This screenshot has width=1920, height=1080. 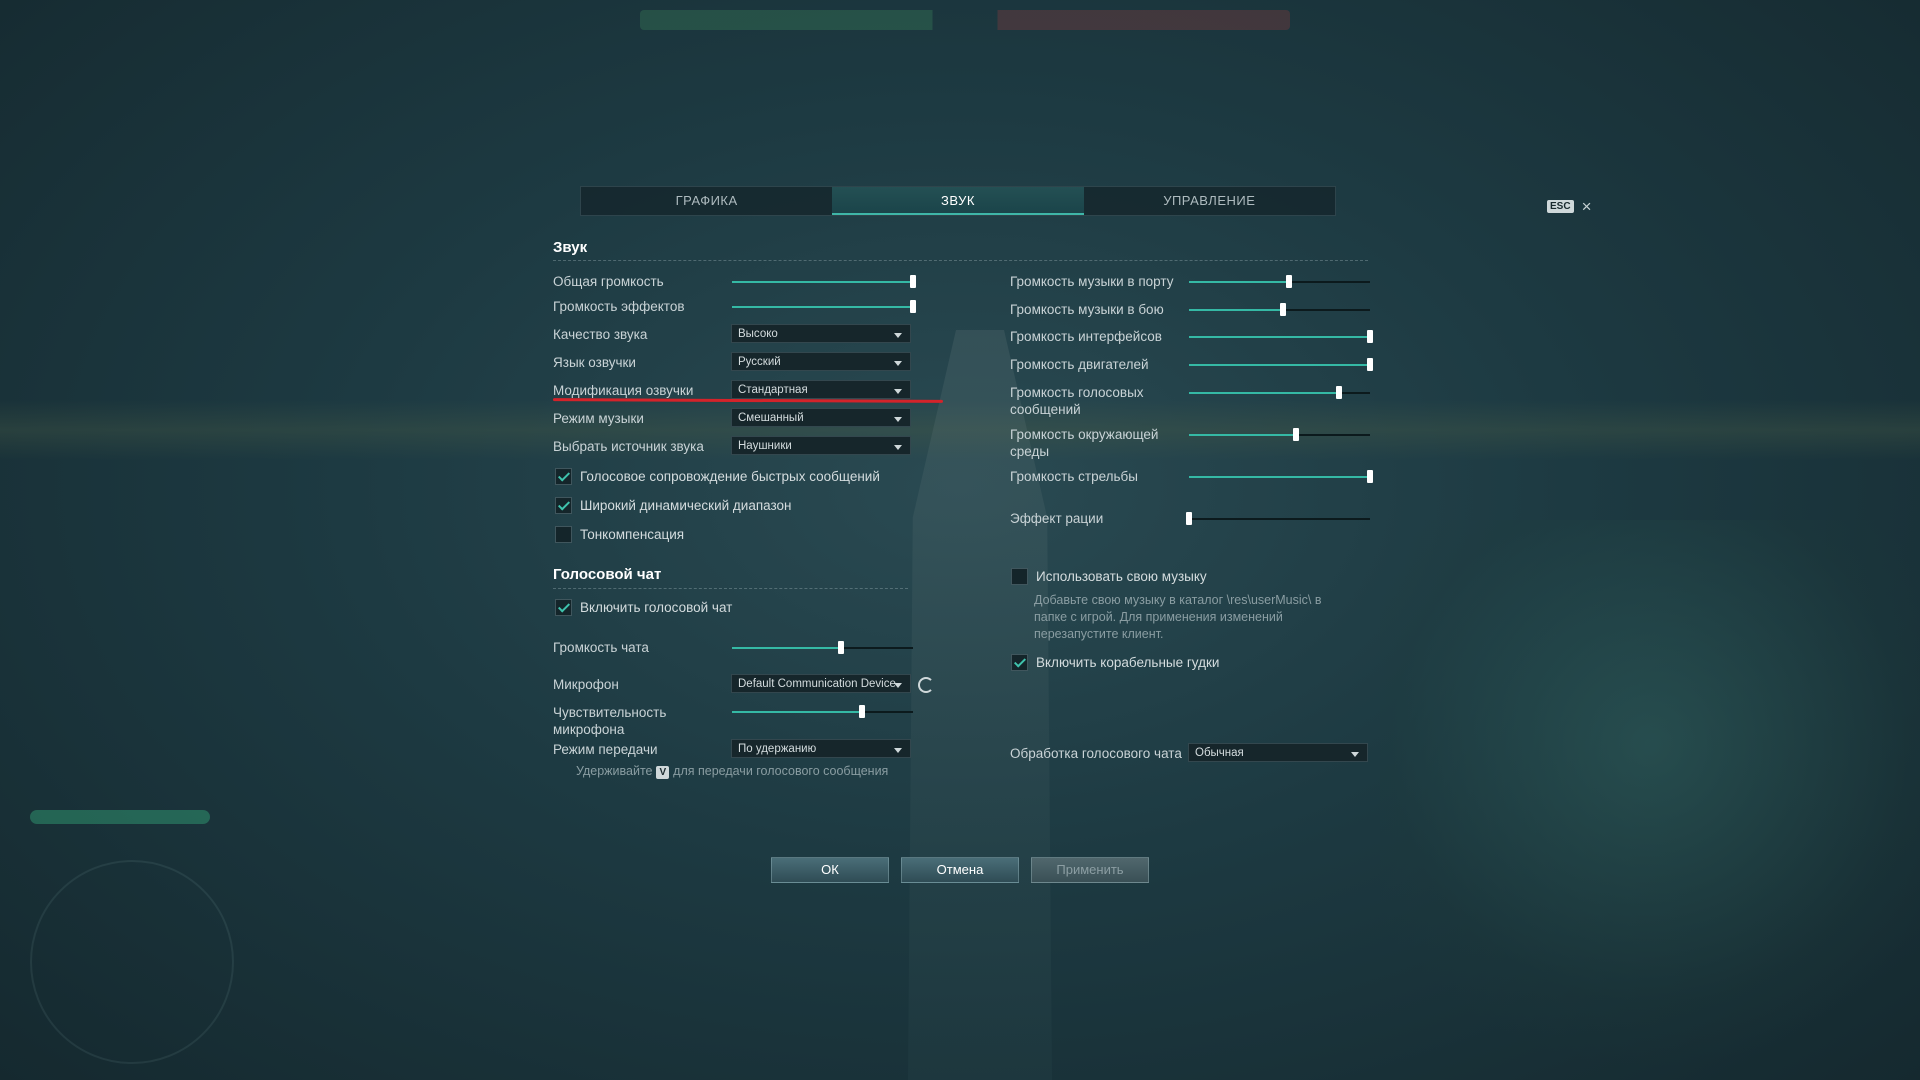 What do you see at coordinates (960, 870) in the screenshot?
I see `cancel-button: Отмена` at bounding box center [960, 870].